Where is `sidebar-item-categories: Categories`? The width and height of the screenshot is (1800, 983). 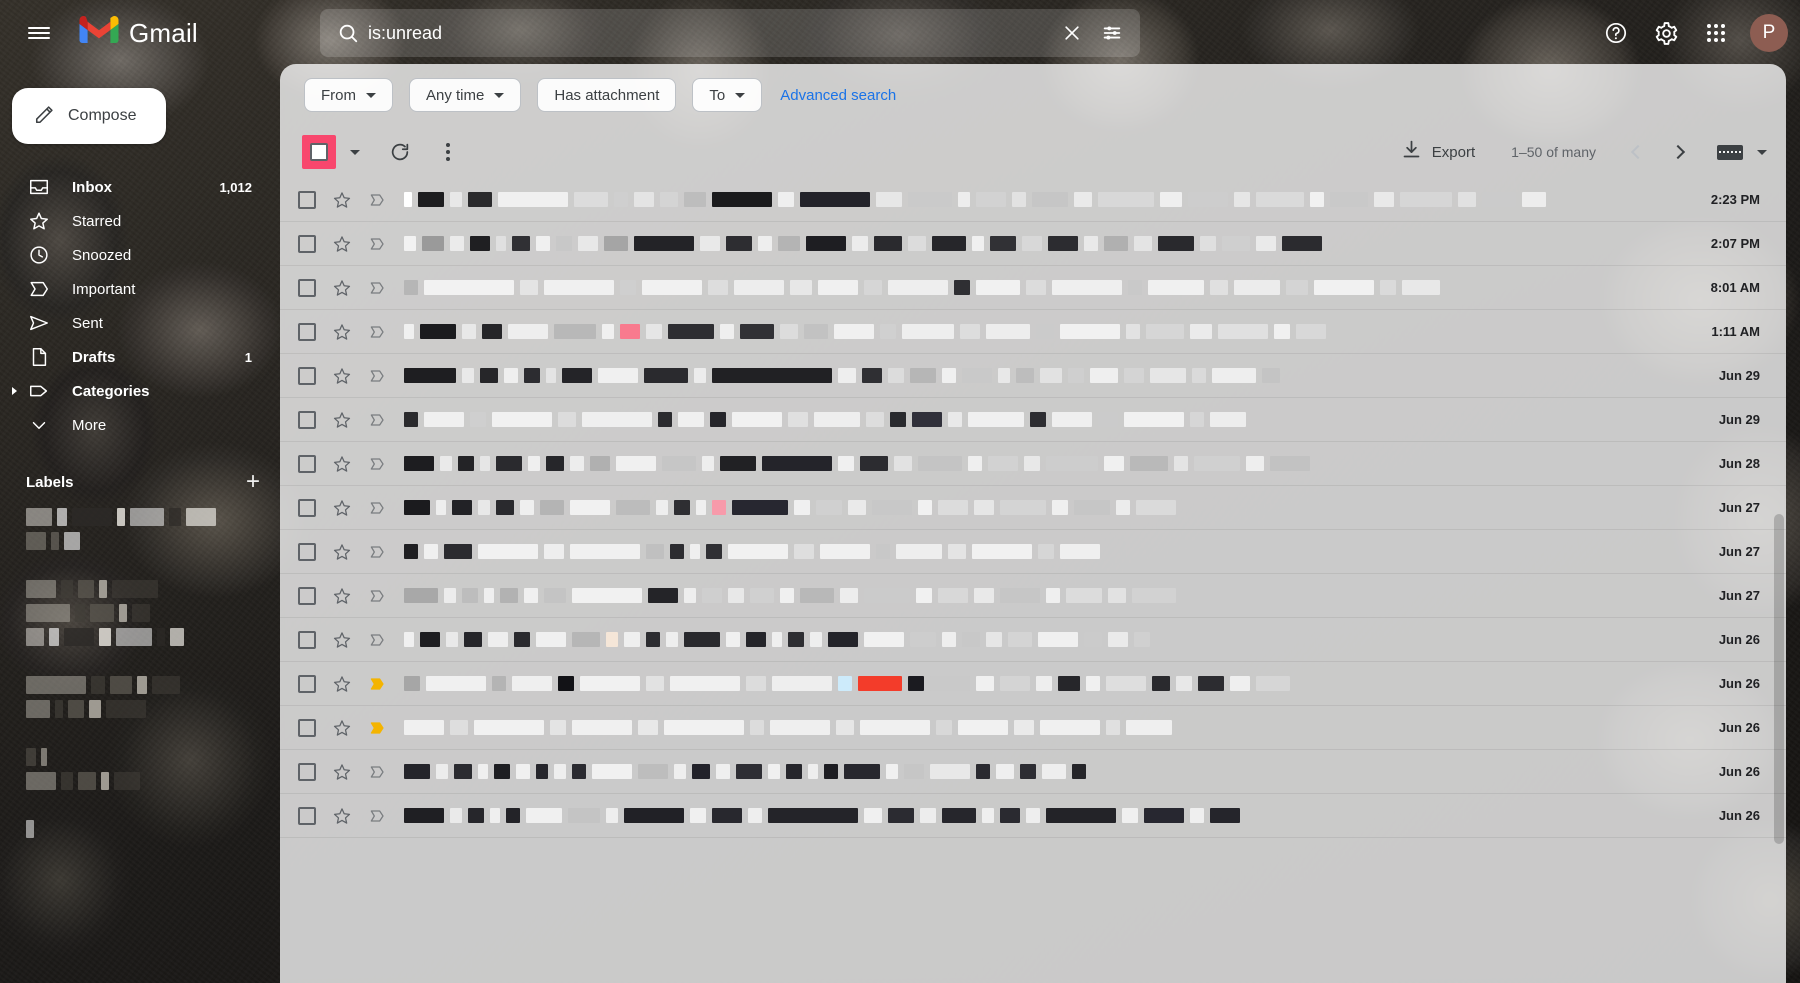 sidebar-item-categories: Categories is located at coordinates (133, 391).